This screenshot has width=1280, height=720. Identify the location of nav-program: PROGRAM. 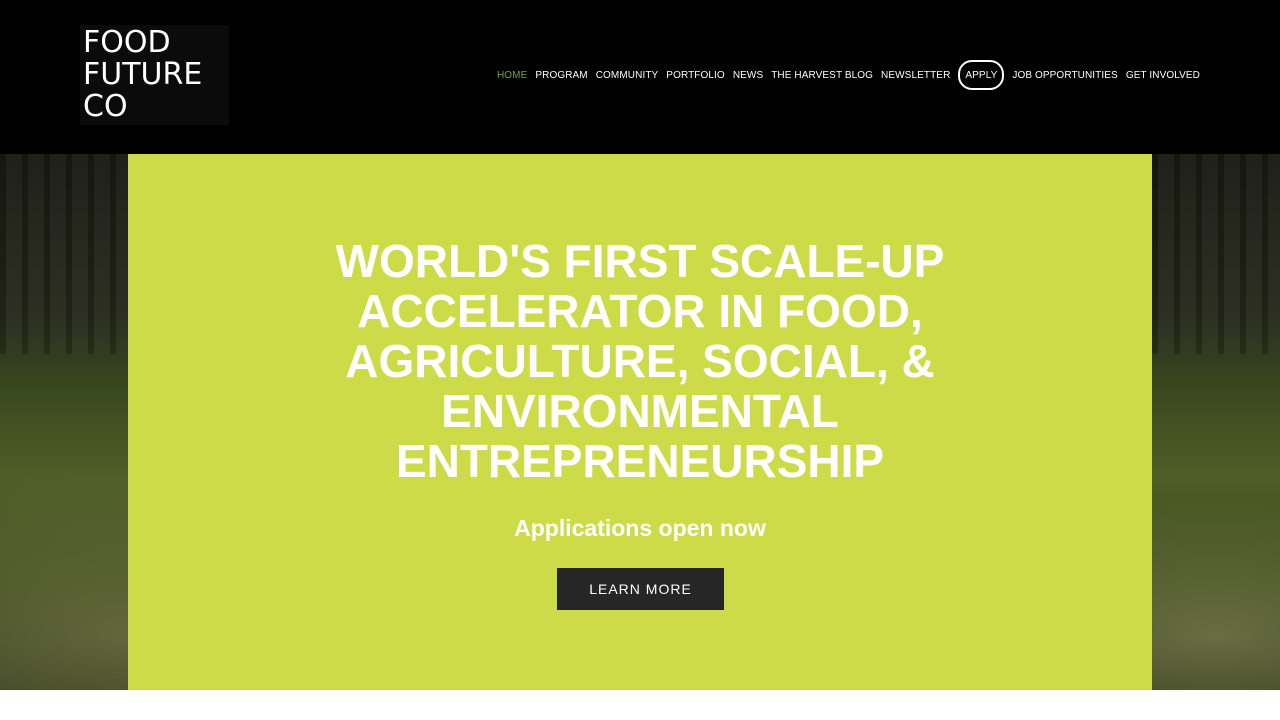
(561, 75).